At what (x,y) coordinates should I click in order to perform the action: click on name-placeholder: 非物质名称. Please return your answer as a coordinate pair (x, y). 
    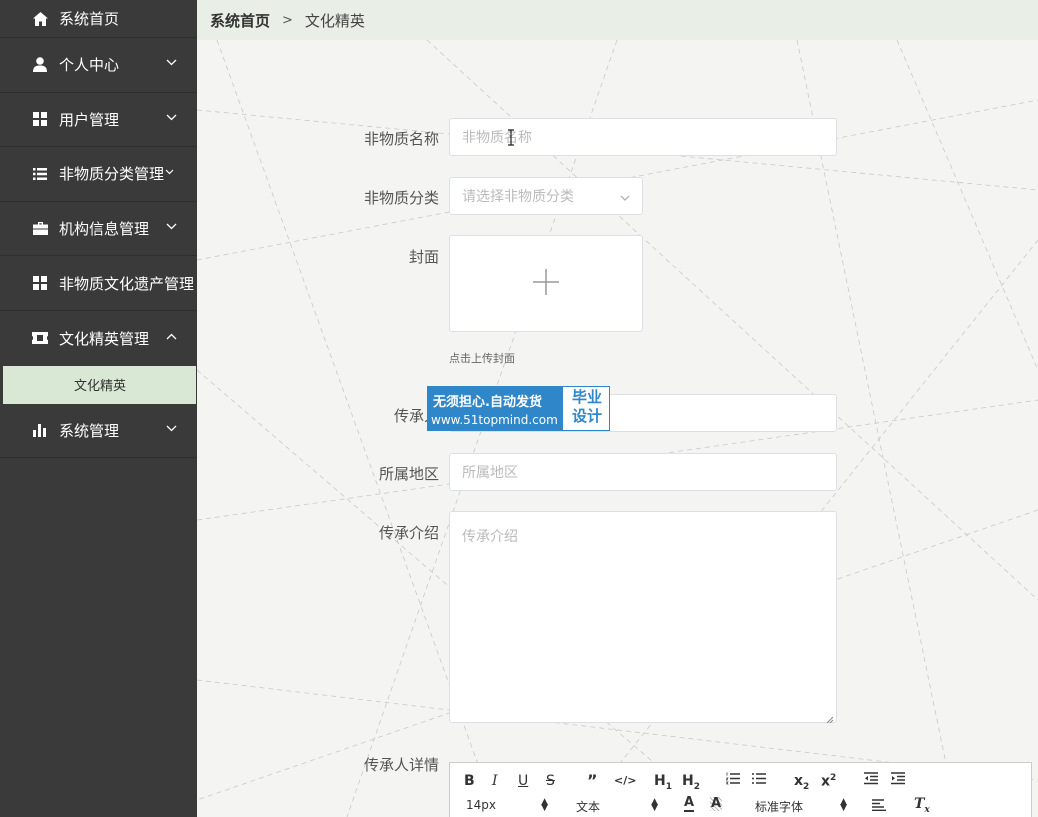
    Looking at the image, I should click on (497, 138).